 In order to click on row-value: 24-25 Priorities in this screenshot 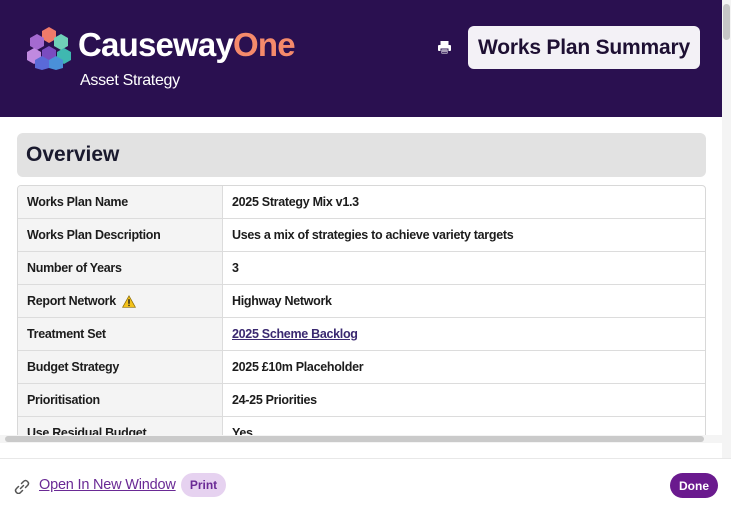, I will do `click(274, 400)`.